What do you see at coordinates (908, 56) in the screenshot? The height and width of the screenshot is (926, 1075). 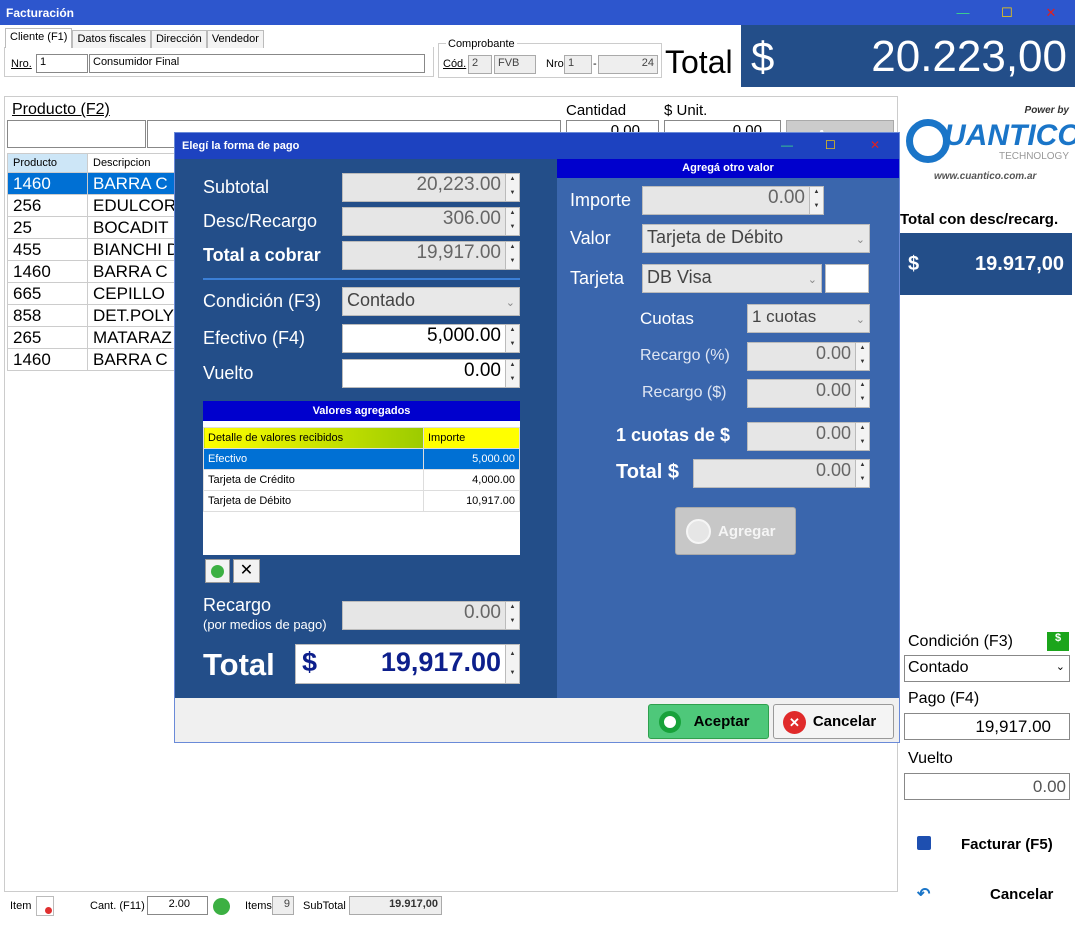 I see `total-panel: $ 20.223,00` at bounding box center [908, 56].